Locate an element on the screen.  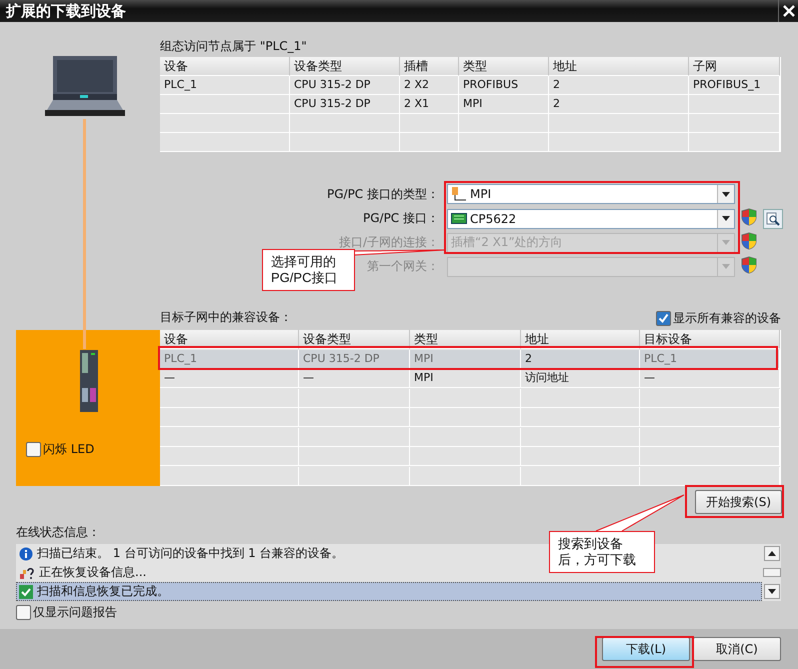
column-header: 类型 is located at coordinates (504, 66).